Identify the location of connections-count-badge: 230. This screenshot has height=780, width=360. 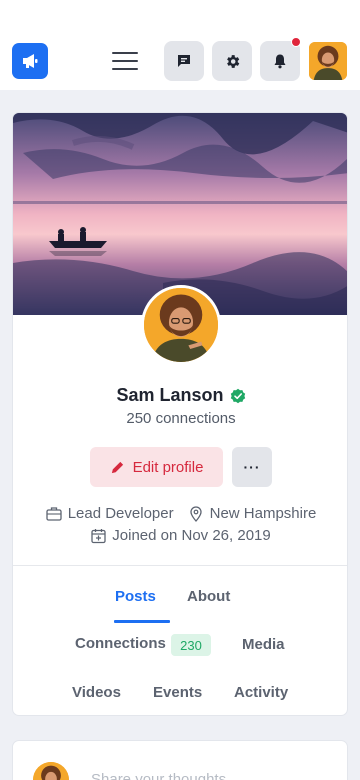
(191, 645).